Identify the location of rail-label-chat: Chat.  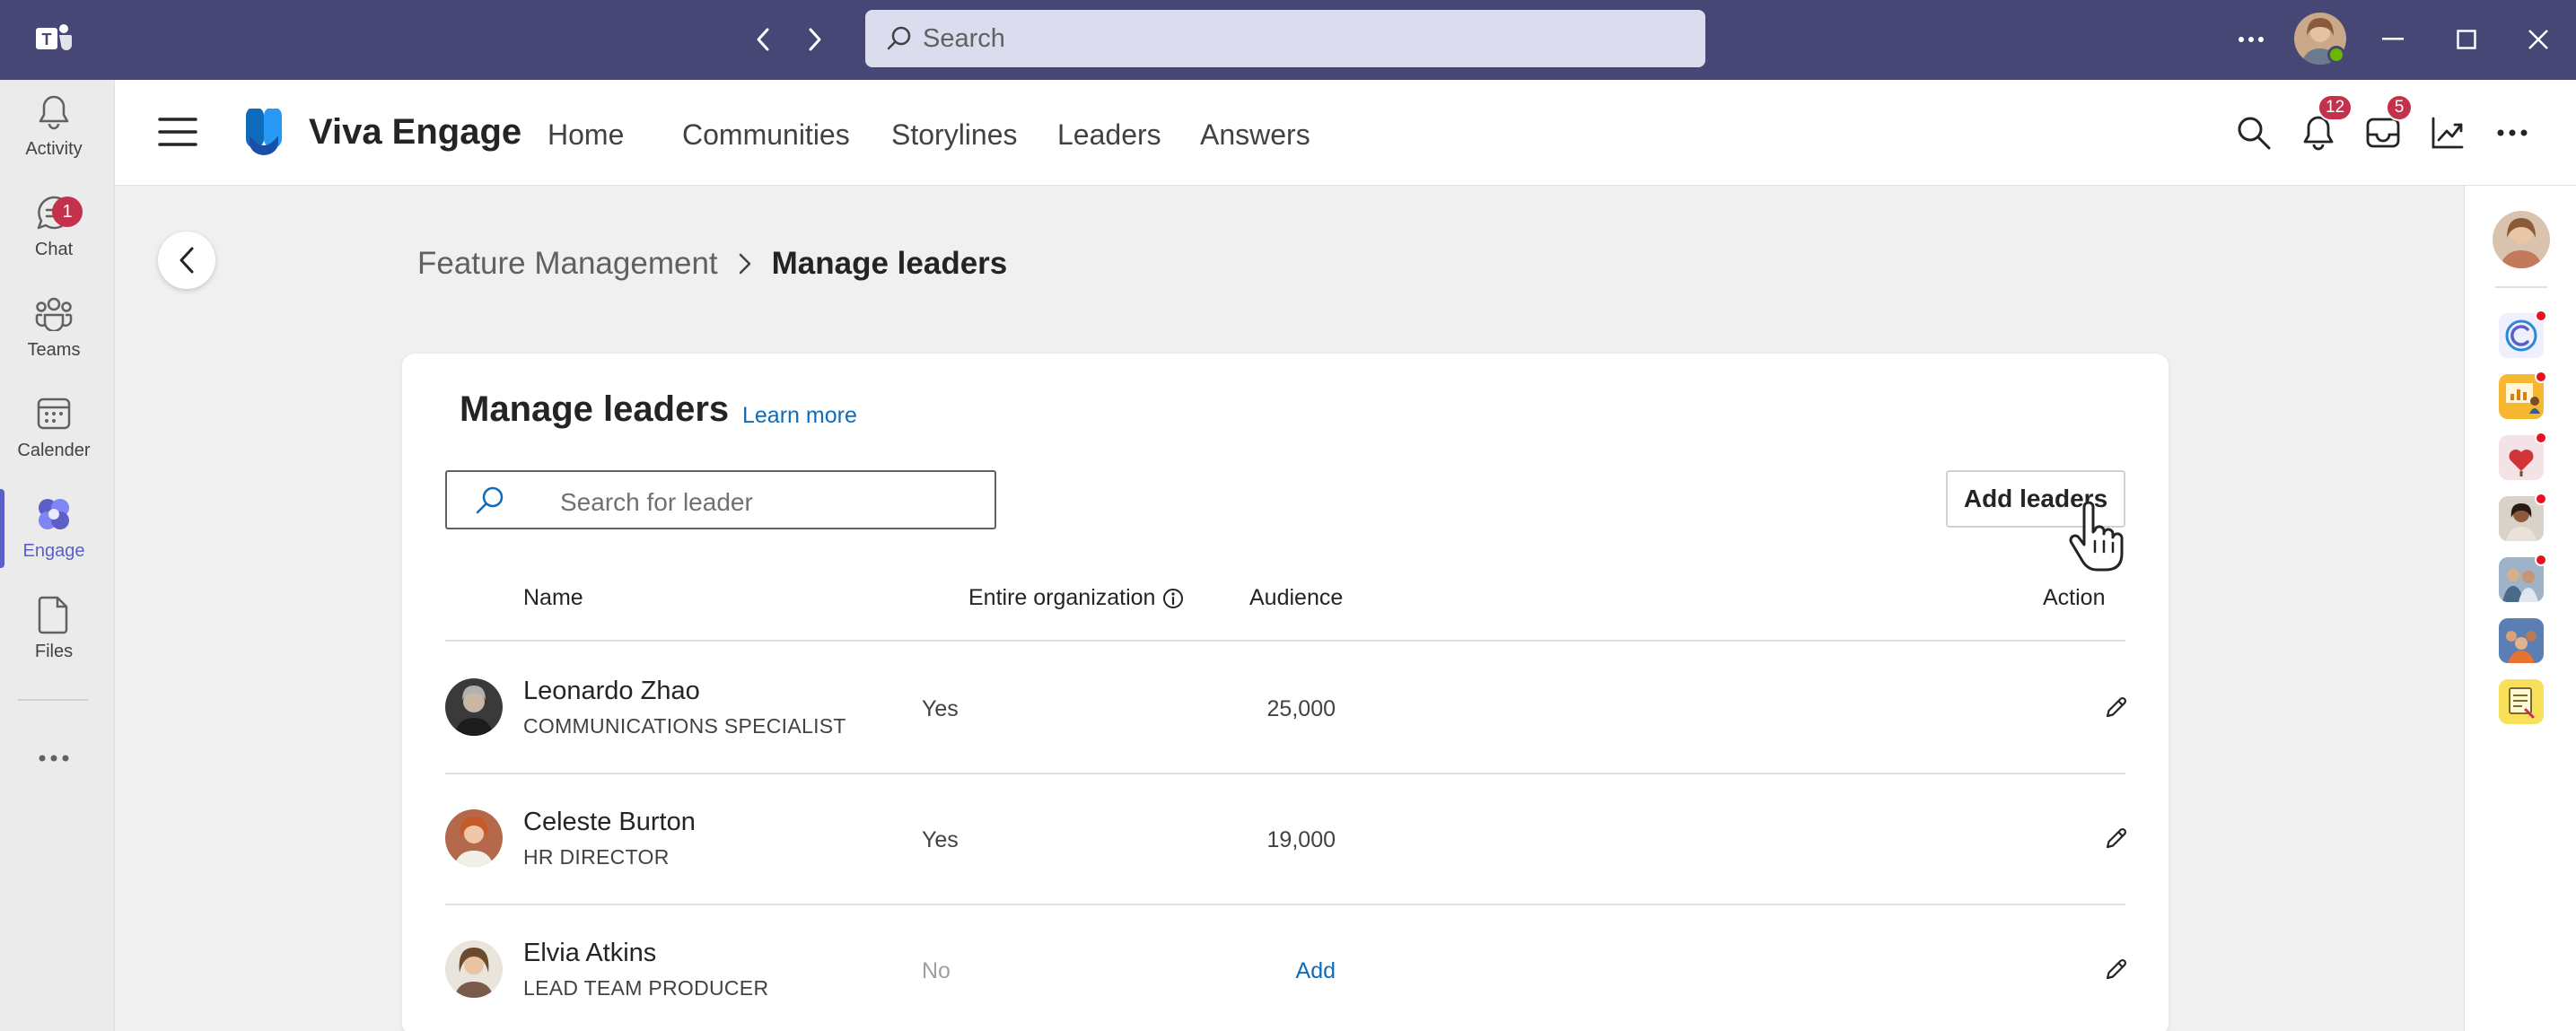
(54, 250).